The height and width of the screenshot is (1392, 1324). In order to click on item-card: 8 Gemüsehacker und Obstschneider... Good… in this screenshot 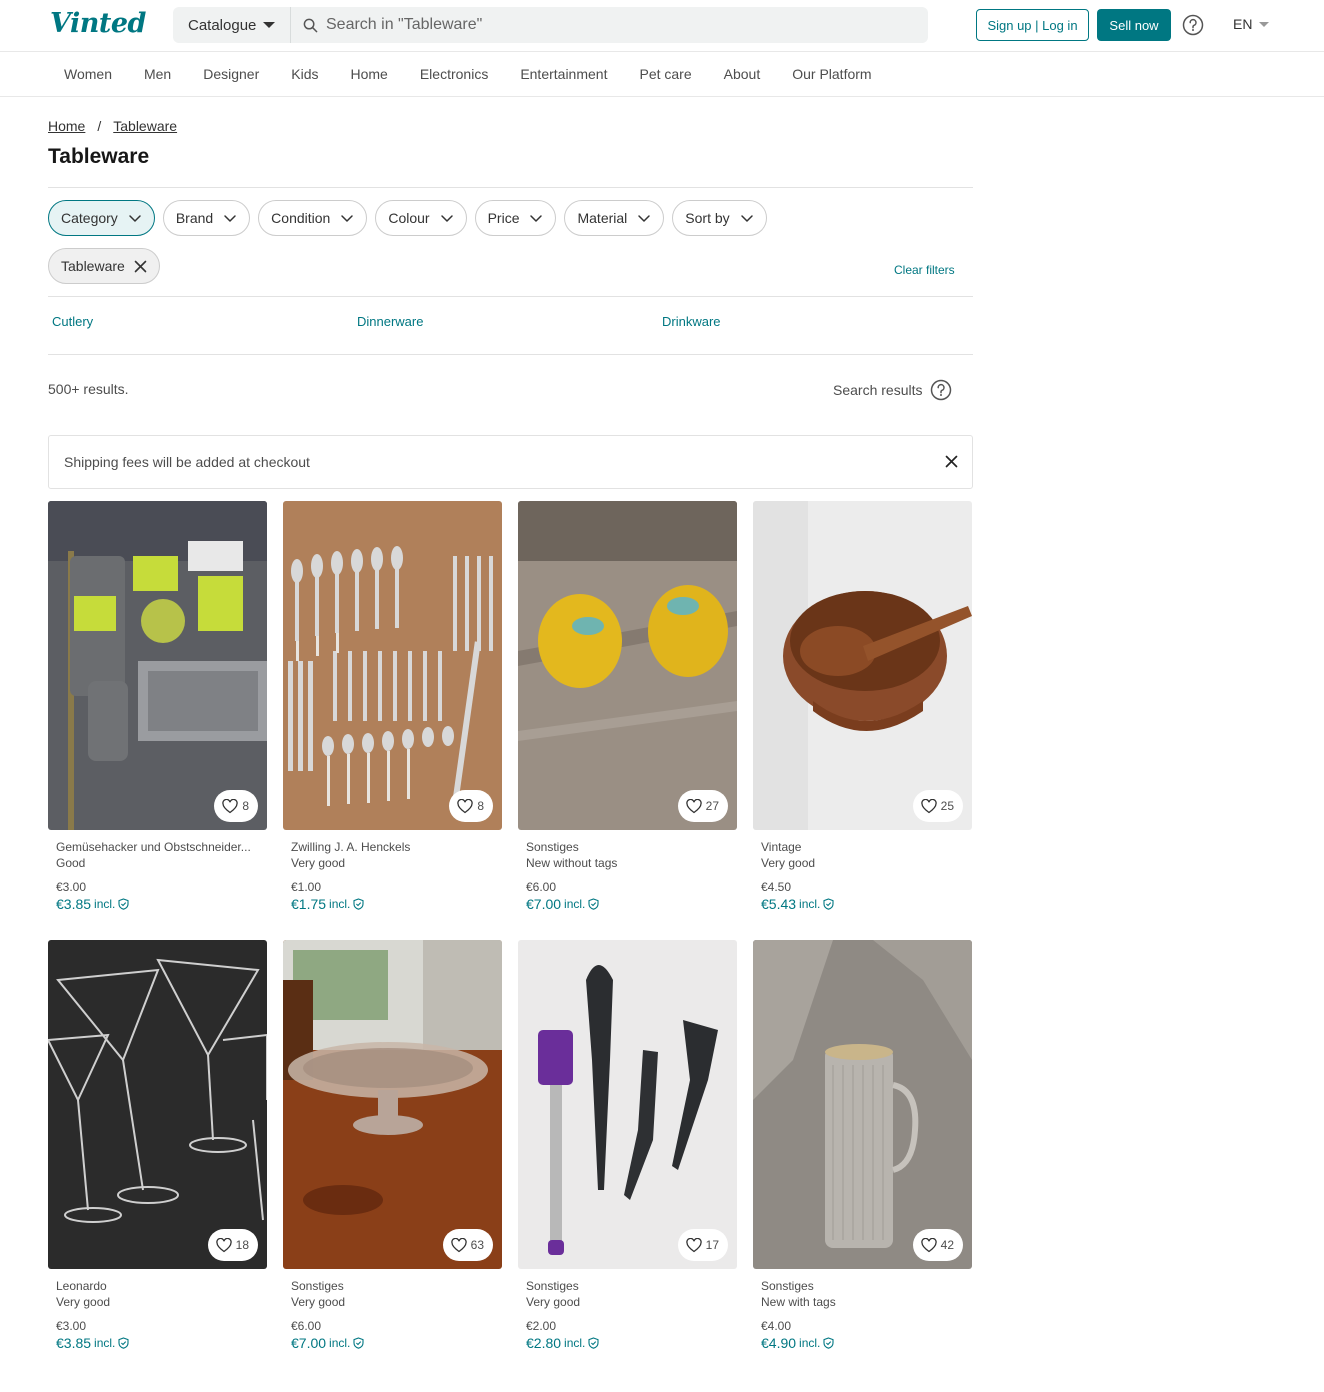, I will do `click(158, 706)`.